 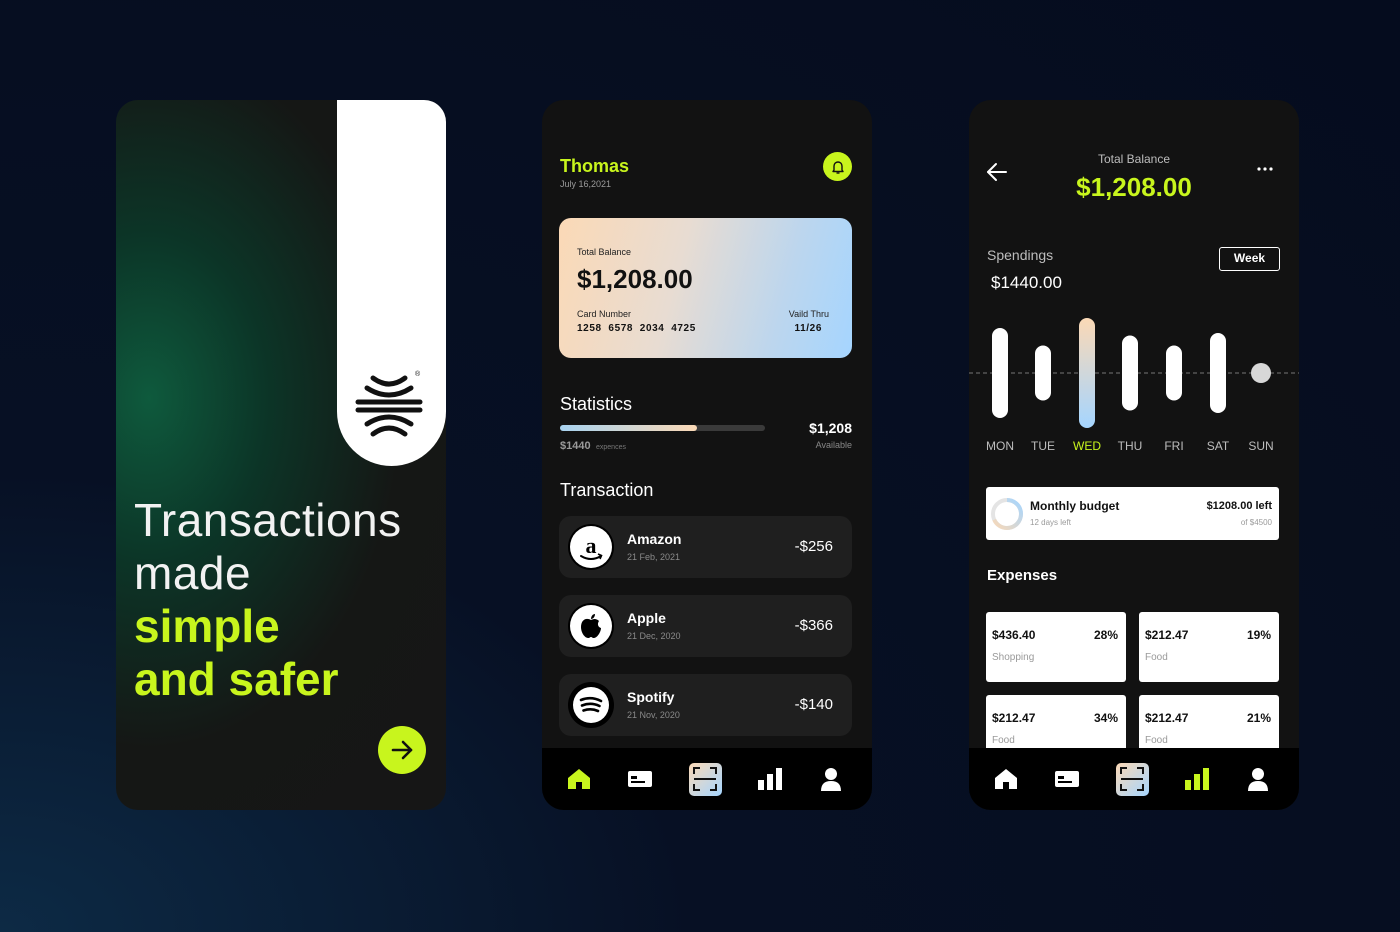 What do you see at coordinates (1174, 373) in the screenshot?
I see `chart-bar-fri` at bounding box center [1174, 373].